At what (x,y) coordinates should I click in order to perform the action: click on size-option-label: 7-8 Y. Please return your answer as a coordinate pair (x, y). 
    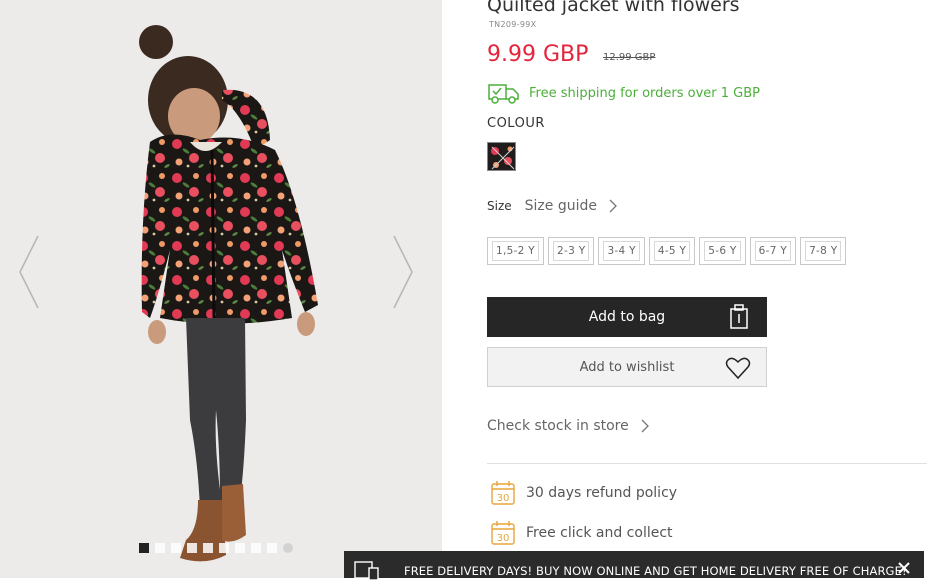
    Looking at the image, I should click on (823, 251).